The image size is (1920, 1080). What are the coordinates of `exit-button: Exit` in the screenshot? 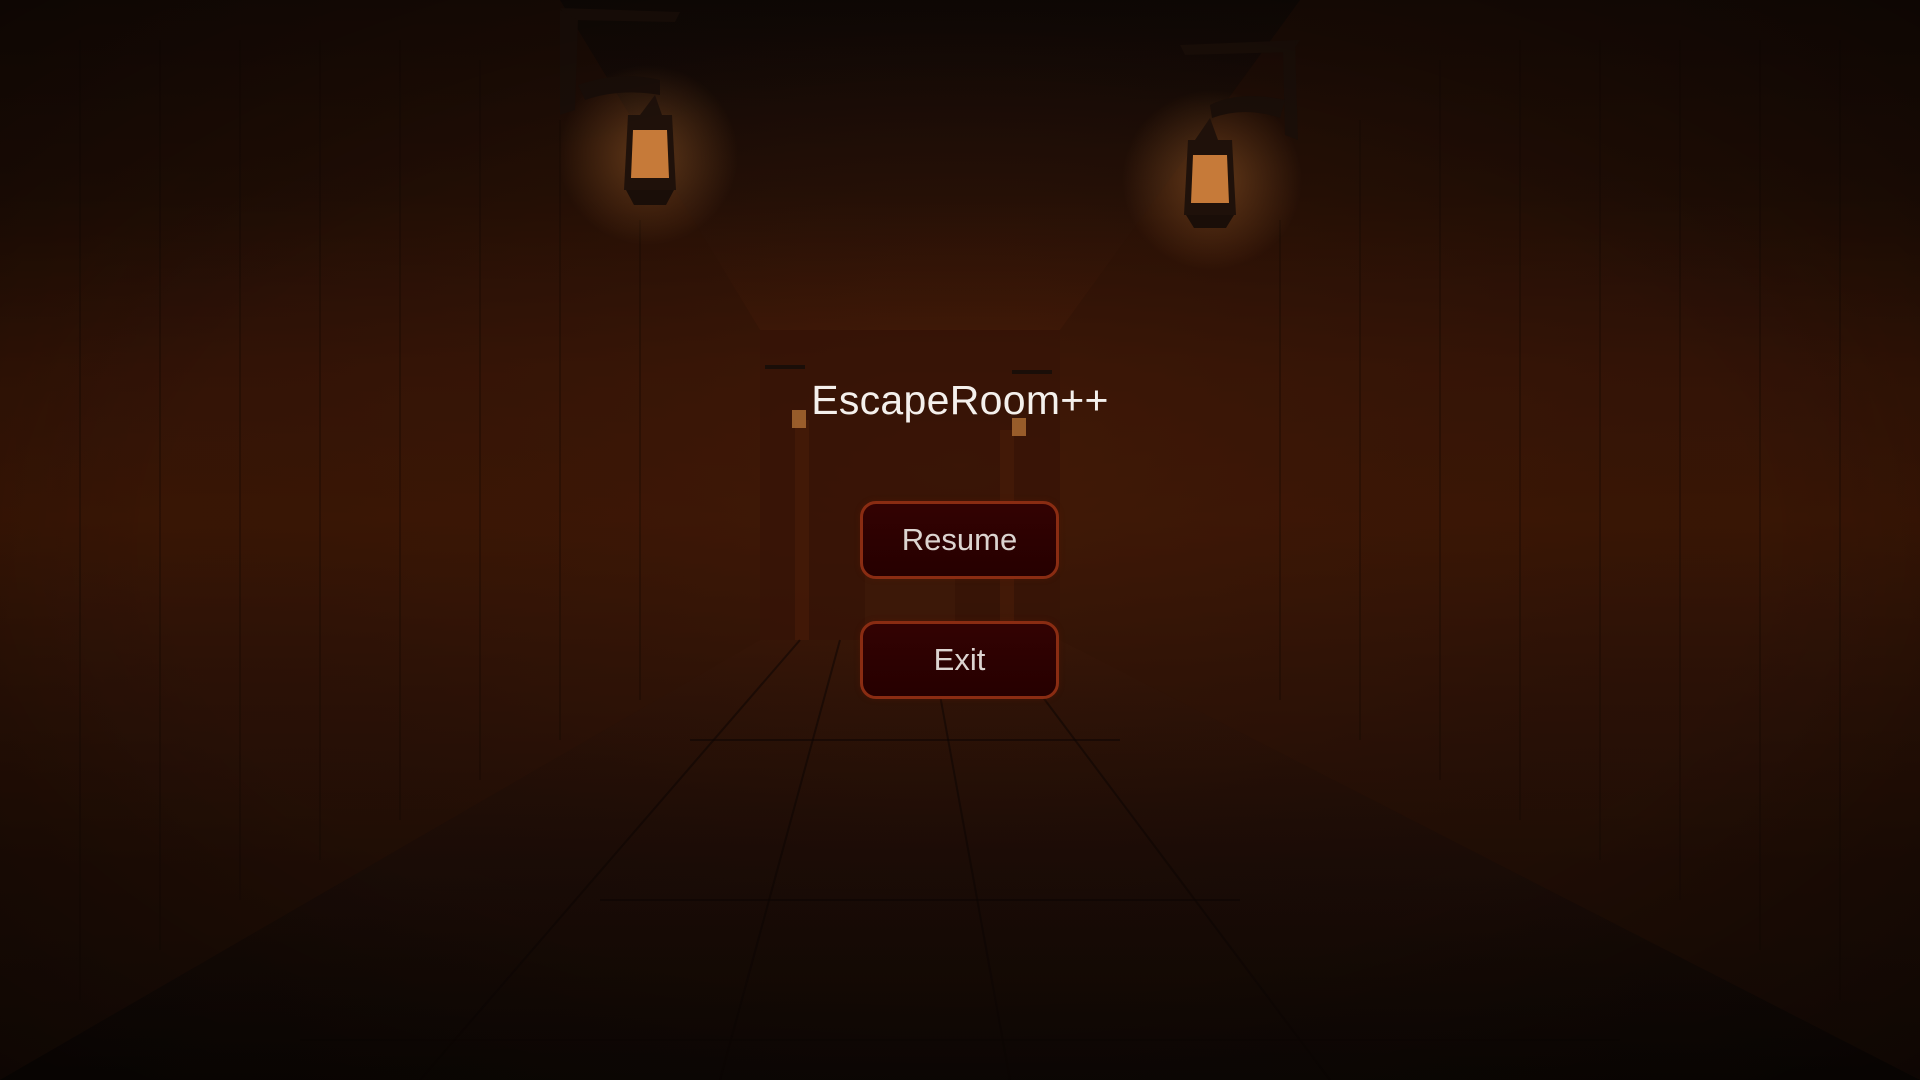 It's located at (959, 660).